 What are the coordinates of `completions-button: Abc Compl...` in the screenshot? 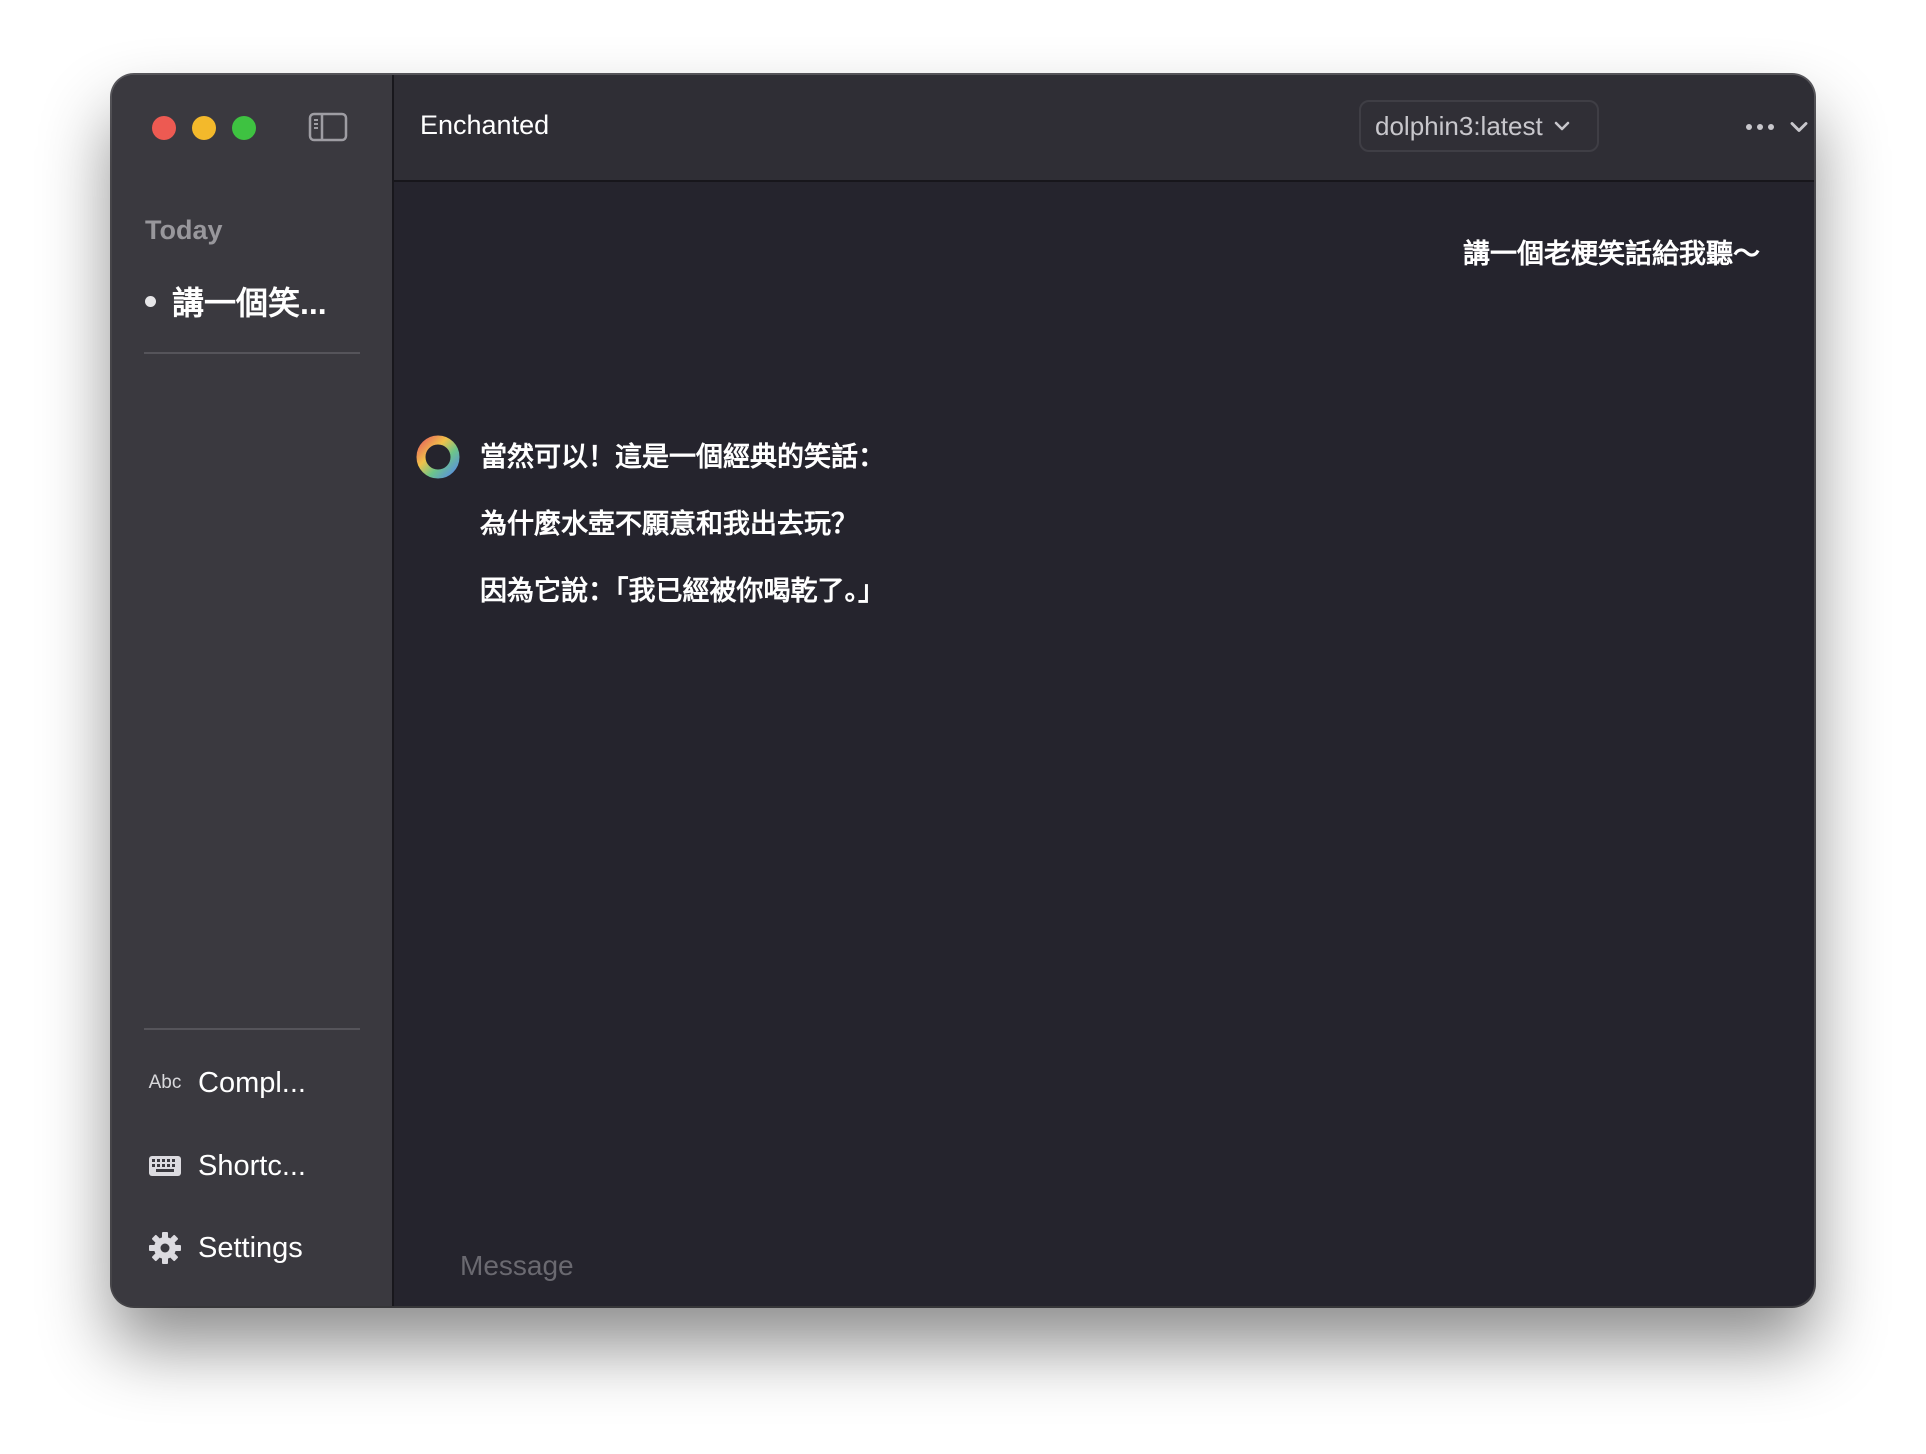 It's located at (256, 1083).